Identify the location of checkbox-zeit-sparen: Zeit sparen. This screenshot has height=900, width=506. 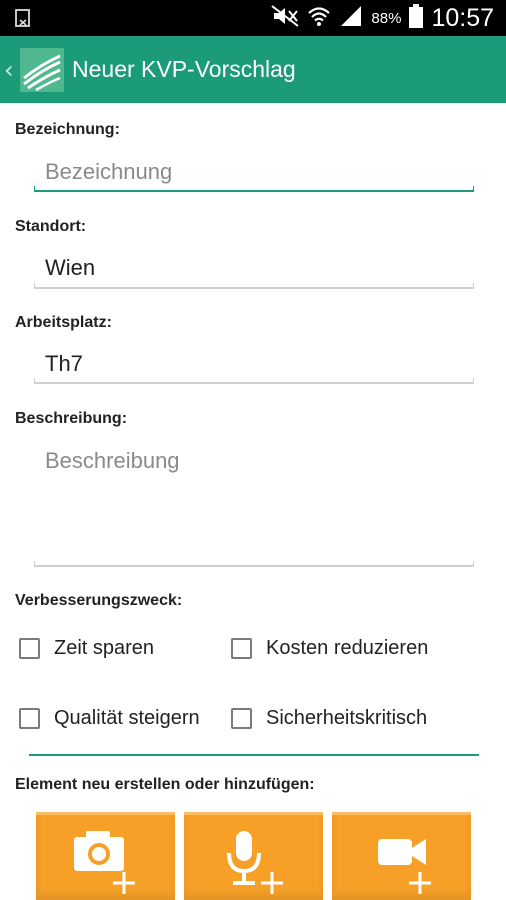
(86, 648).